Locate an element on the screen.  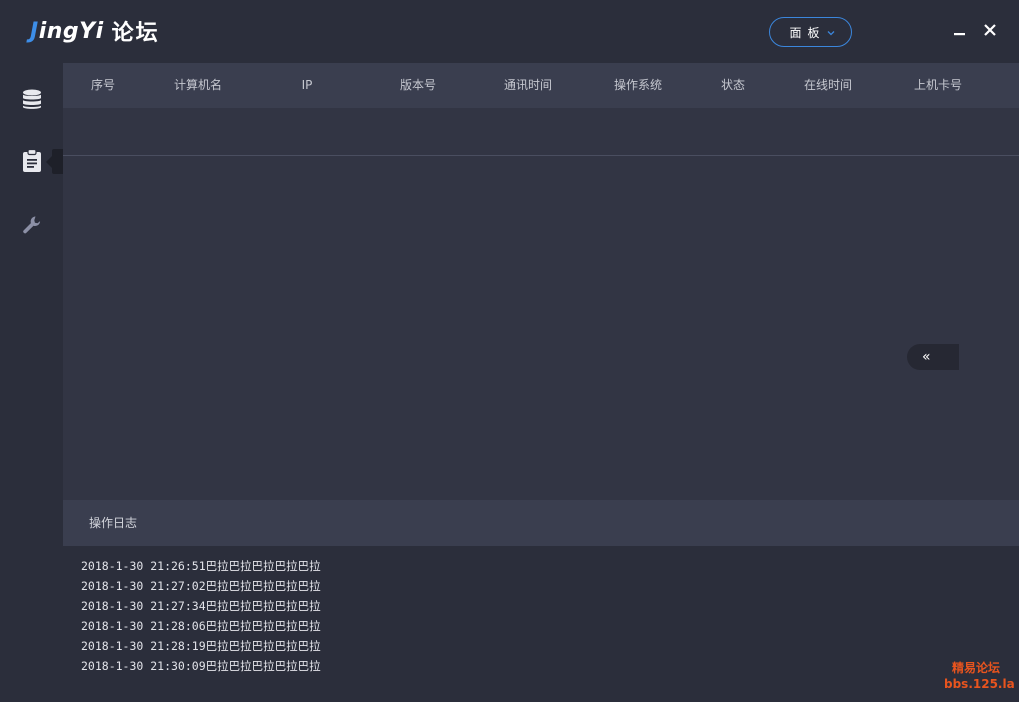
column-header-computer: 计算机名 is located at coordinates (198, 85).